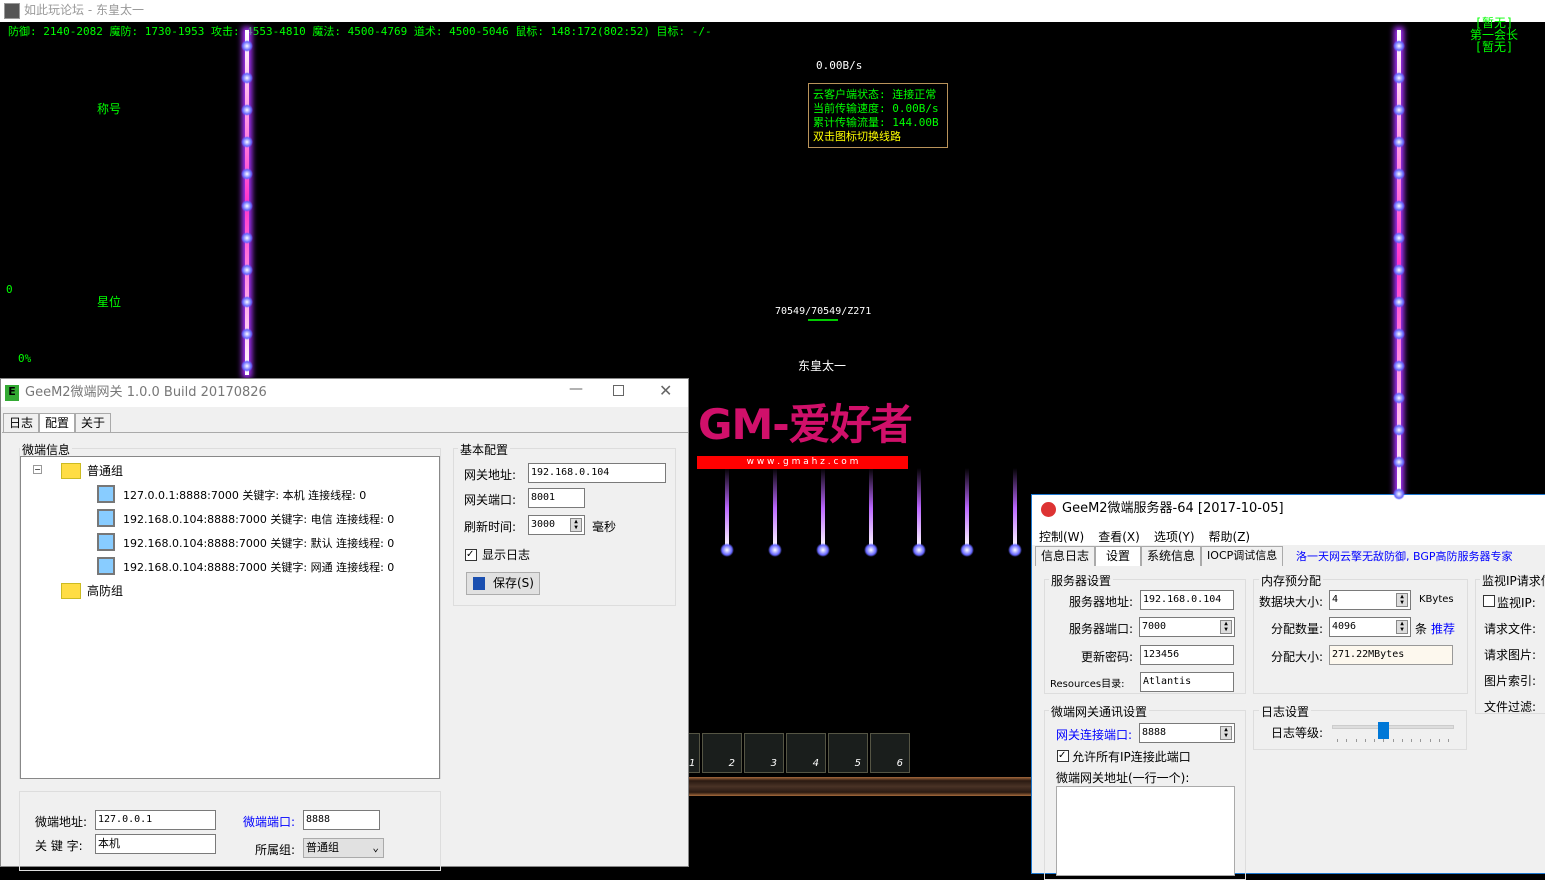  What do you see at coordinates (764, 753) in the screenshot?
I see `skill-slot: 3` at bounding box center [764, 753].